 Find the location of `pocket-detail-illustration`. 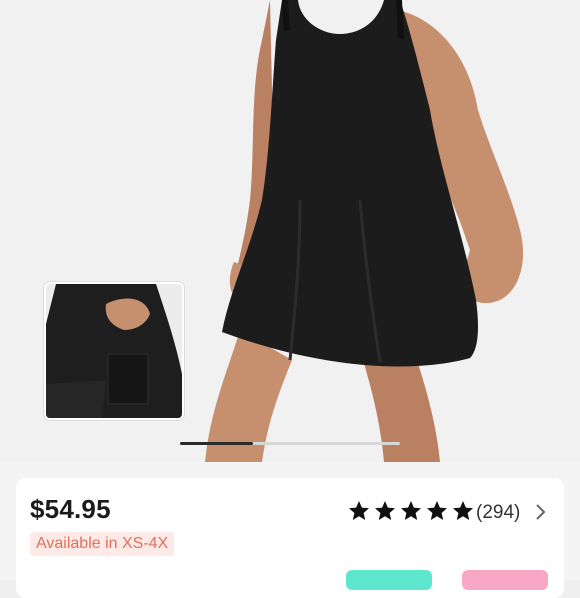

pocket-detail-illustration is located at coordinates (114, 351).